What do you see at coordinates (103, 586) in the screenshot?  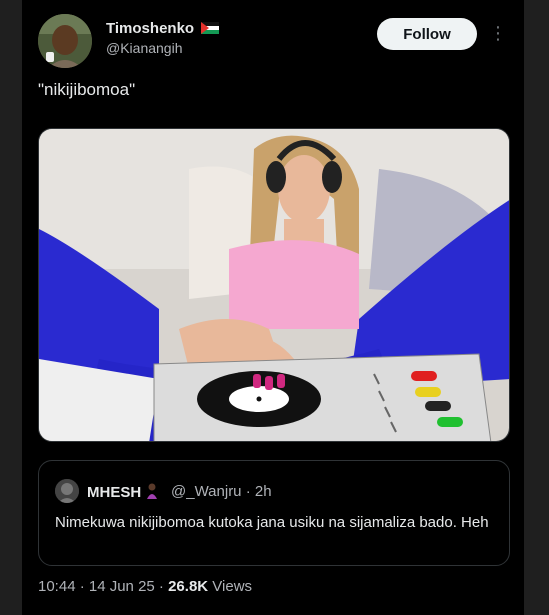 I see `tweet-timestamp: 10:44 · 14 Jun 25 ·` at bounding box center [103, 586].